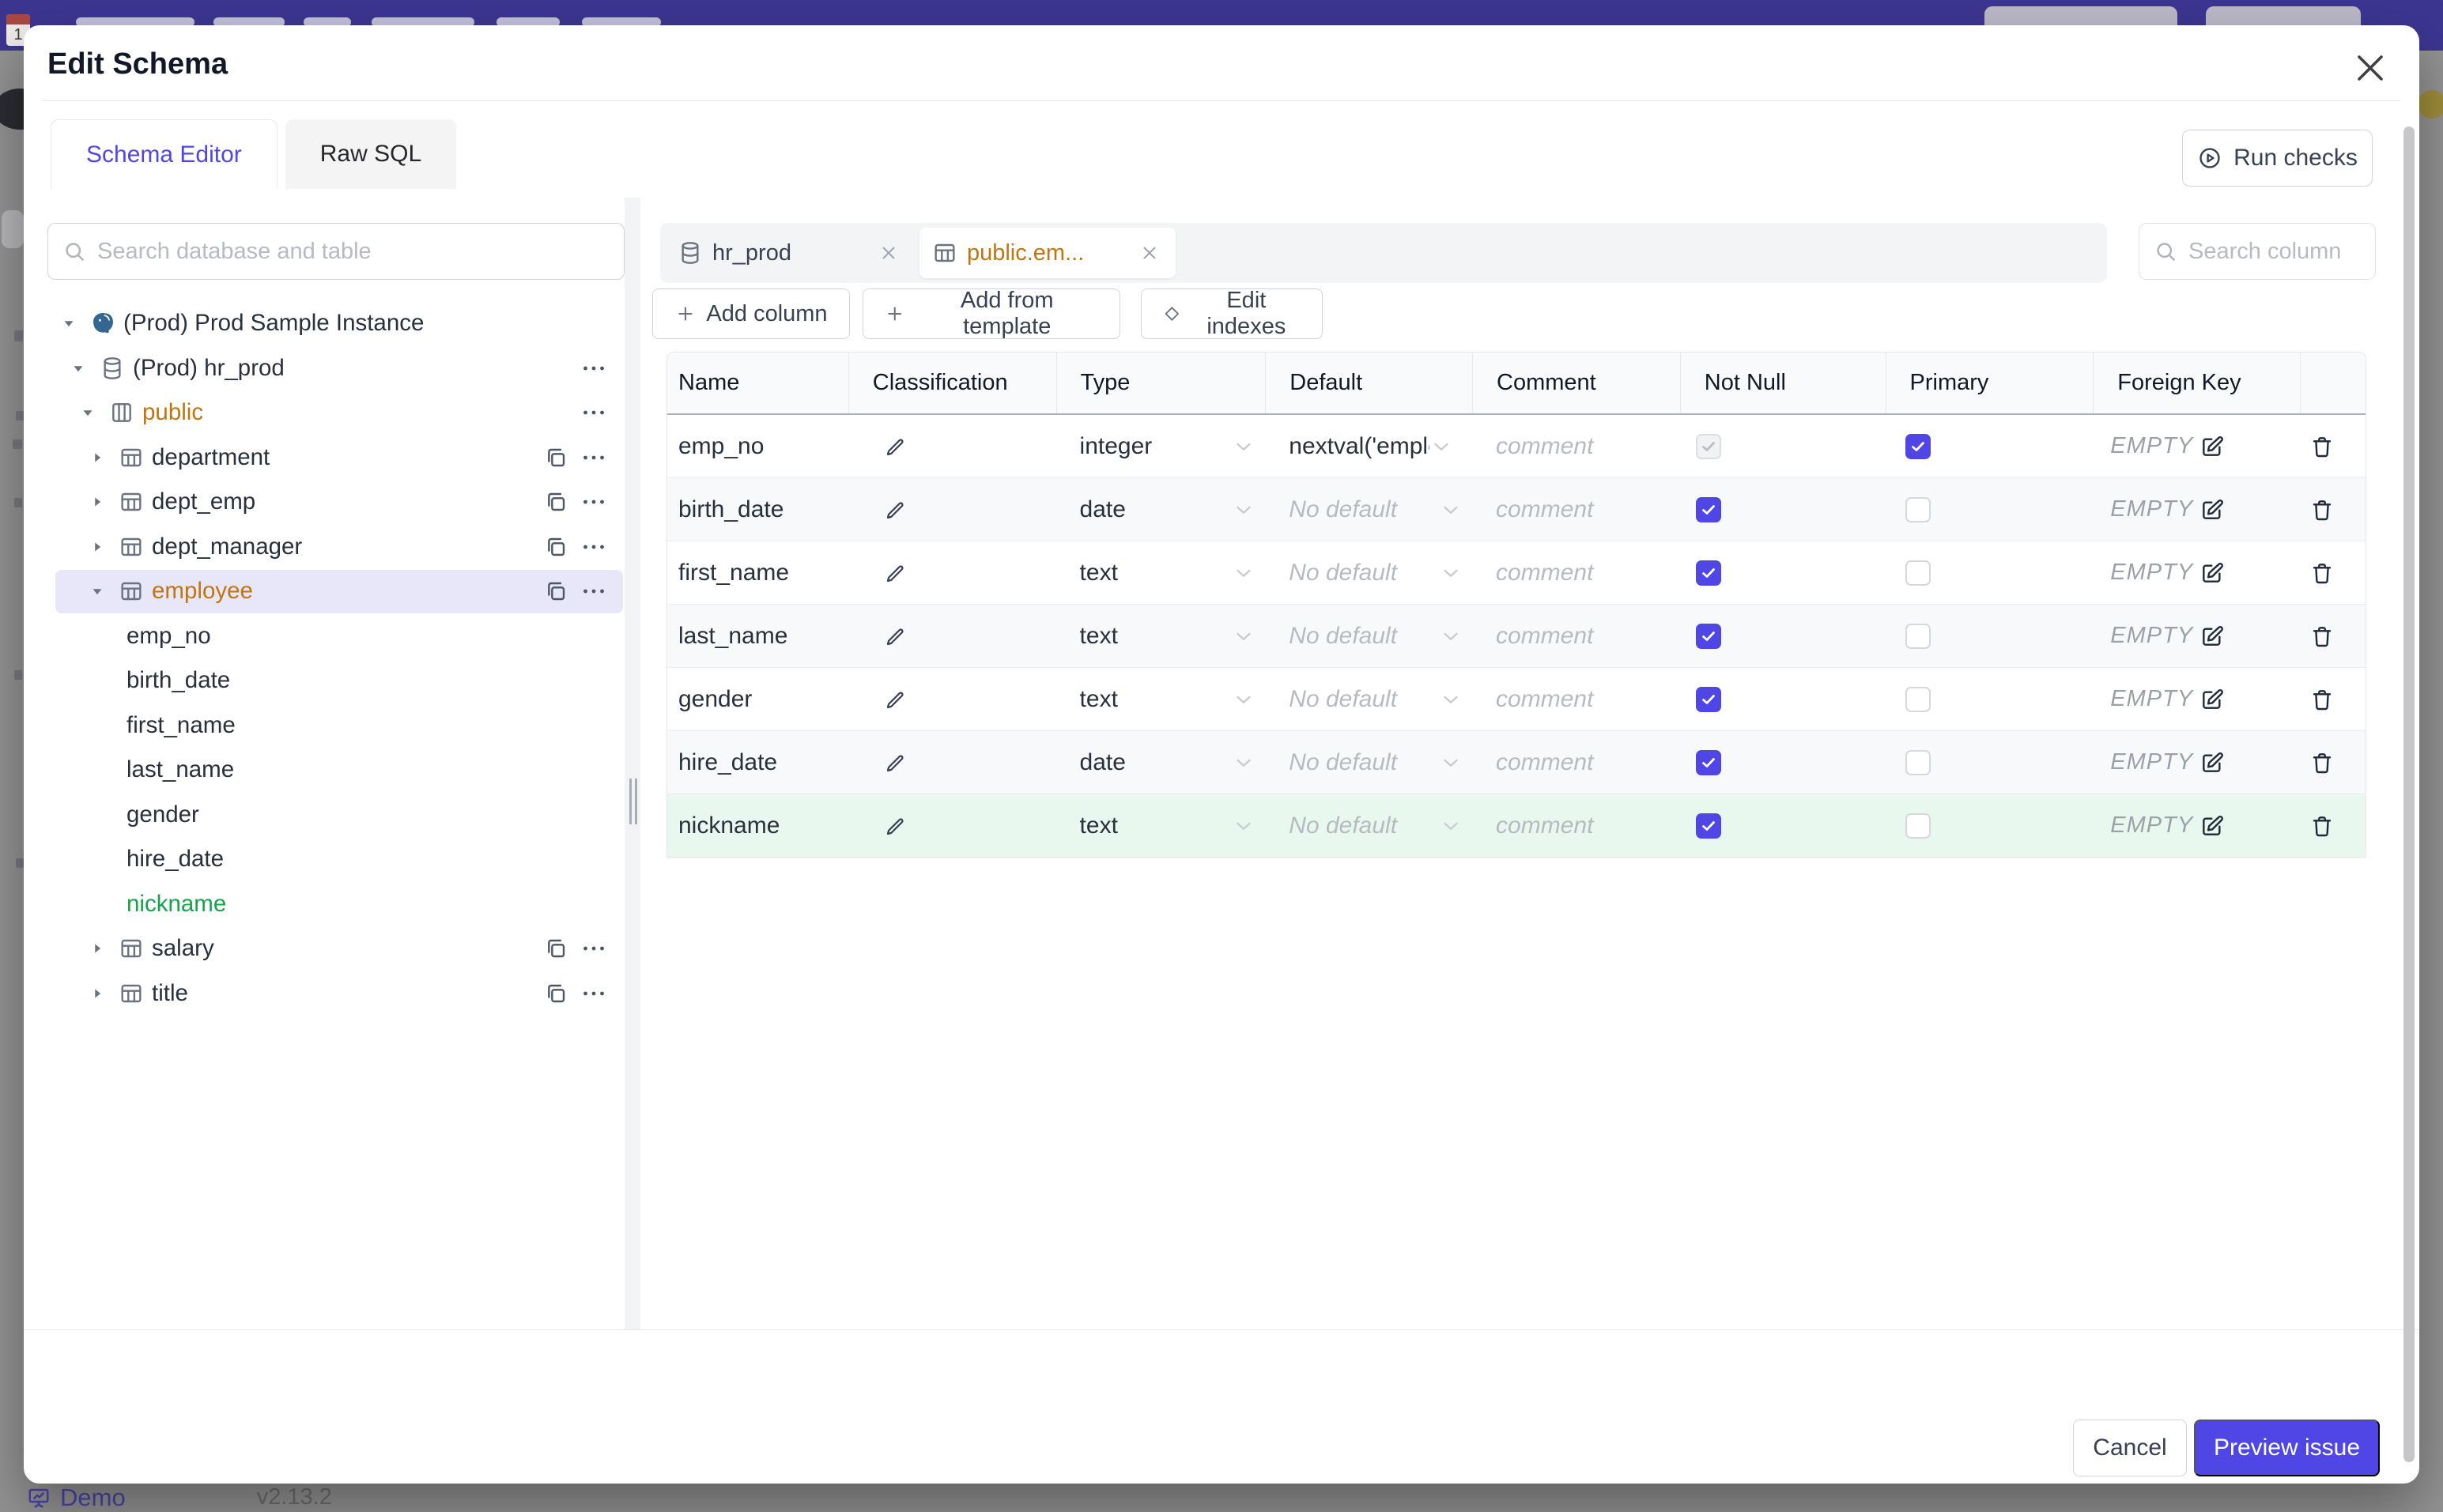  I want to click on tree-item-dept_emp: dept_emp, so click(336, 503).